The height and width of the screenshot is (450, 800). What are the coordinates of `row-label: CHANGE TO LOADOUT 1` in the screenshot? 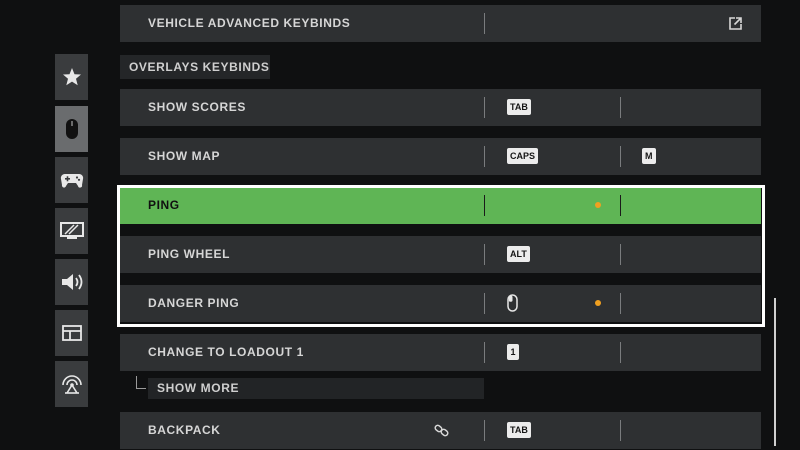 It's located at (226, 352).